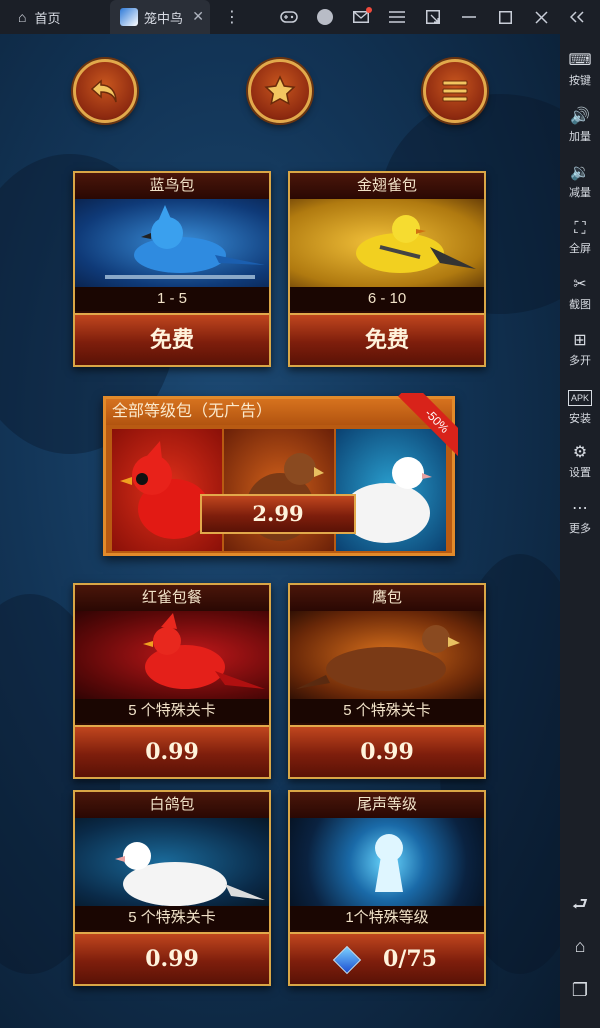 The height and width of the screenshot is (1028, 600). Describe the element at coordinates (172, 862) in the screenshot. I see `dove-image` at that location.